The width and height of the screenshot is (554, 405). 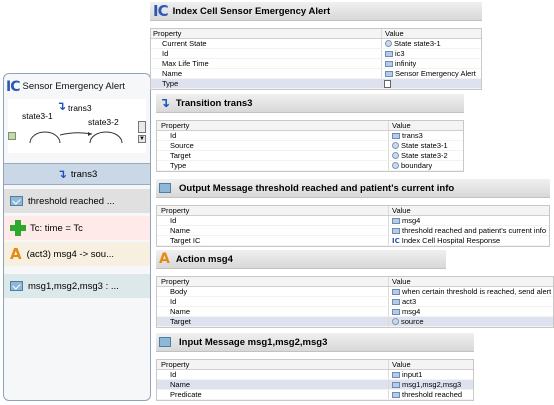 I want to click on property-value: Index Cell Hospital Response, so click(x=451, y=240).